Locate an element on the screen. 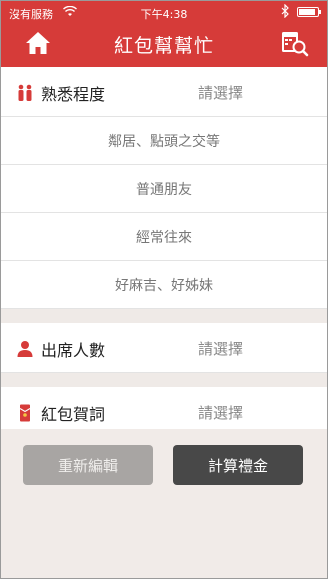 The image size is (328, 579). option-frequent-contact: 經常往來 is located at coordinates (164, 237).